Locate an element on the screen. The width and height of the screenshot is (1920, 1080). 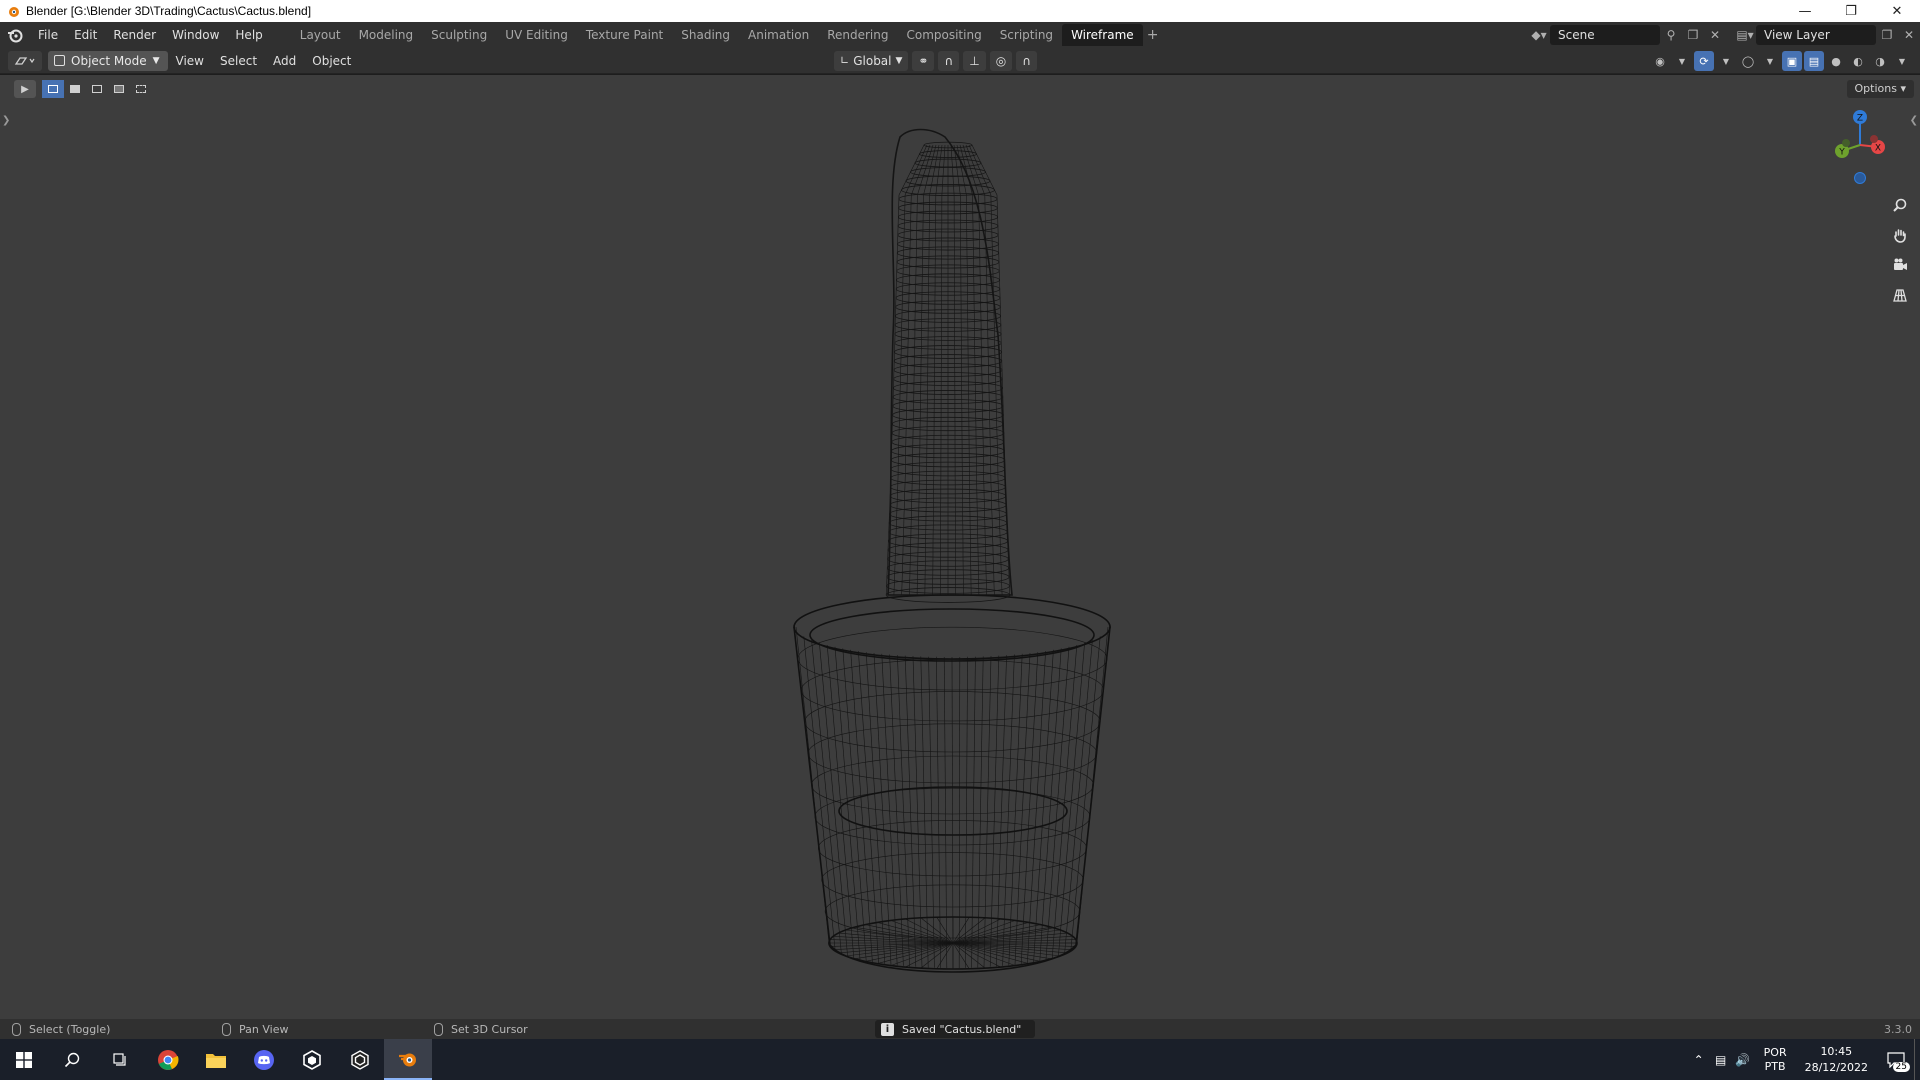
menu-object: Object is located at coordinates (331, 61).